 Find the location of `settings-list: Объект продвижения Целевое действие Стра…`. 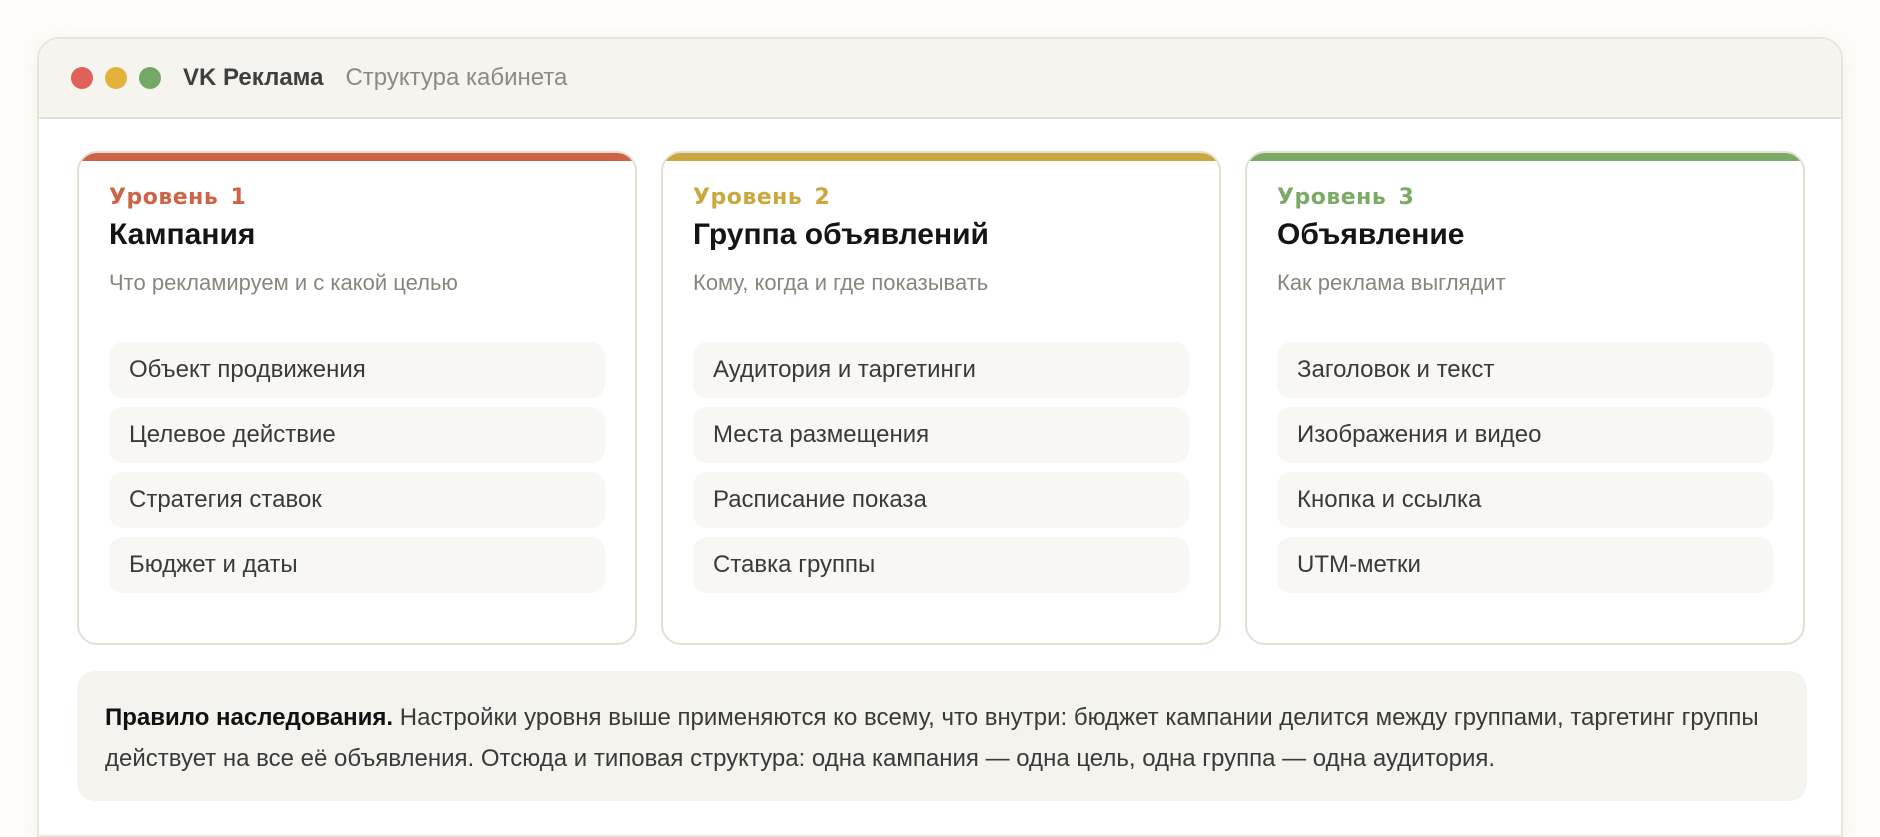

settings-list: Объект продвижения Целевое действие Стра… is located at coordinates (357, 467).